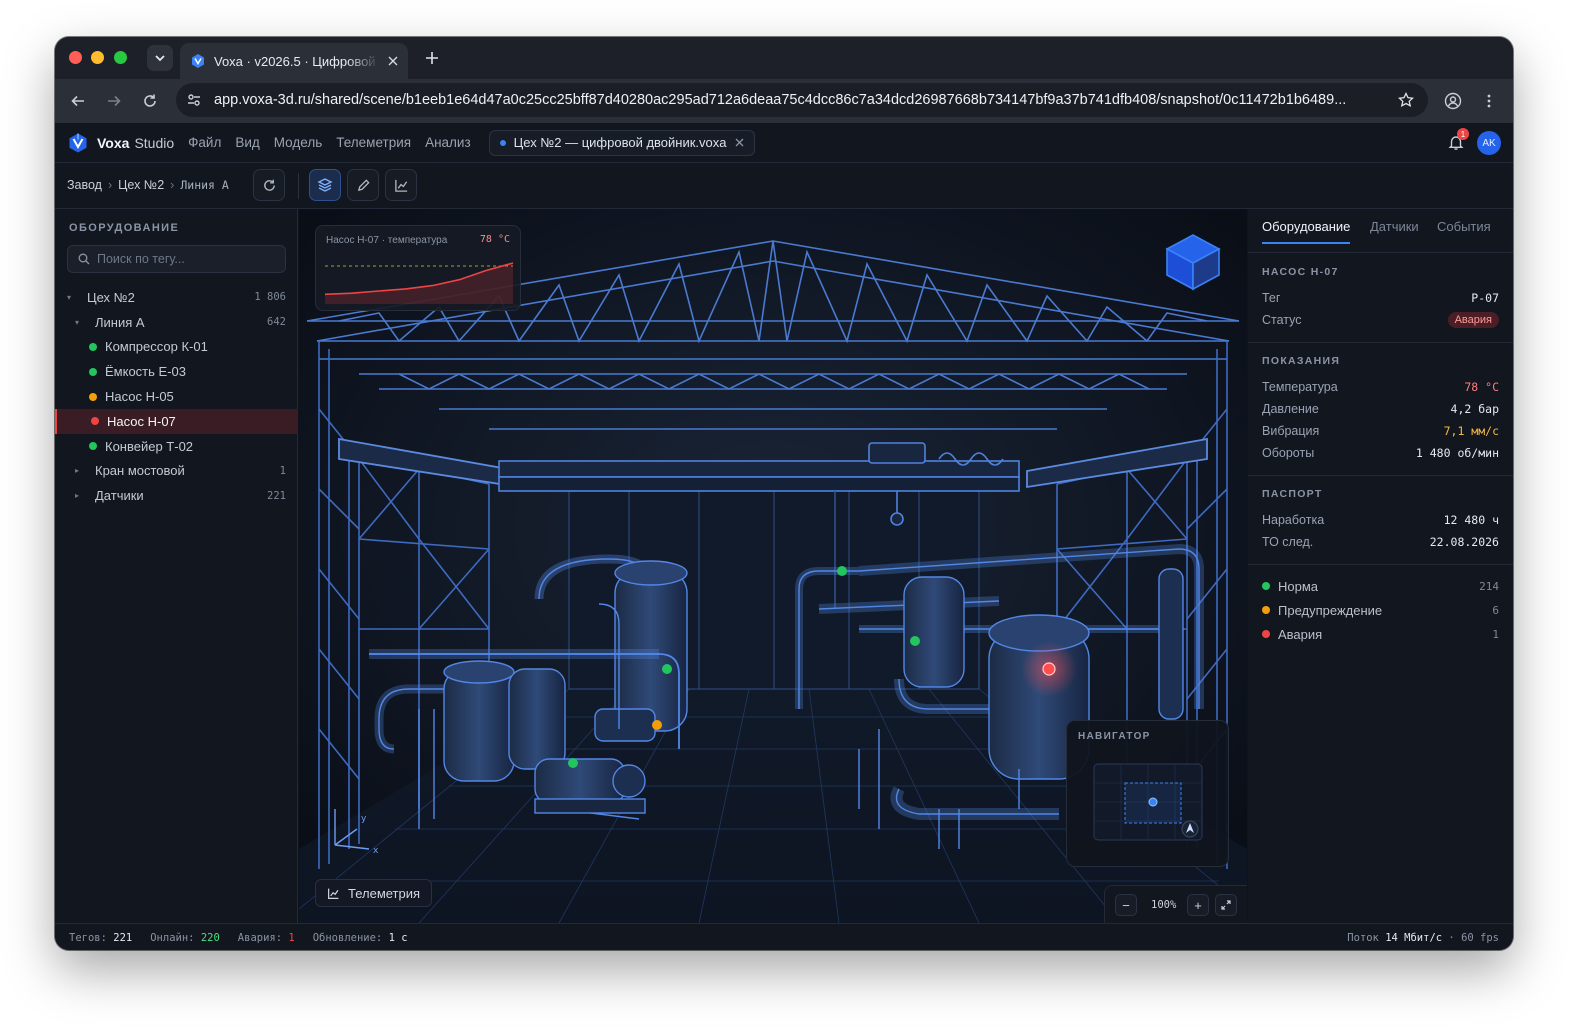 Image resolution: width=1583 pixels, height=1034 pixels. I want to click on menu-model: Модель, so click(298, 142).